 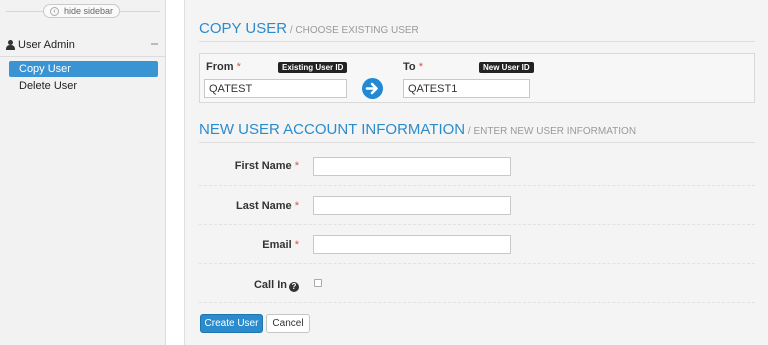 What do you see at coordinates (313, 67) in the screenshot?
I see `existing-user-id-badge: Existing User ID` at bounding box center [313, 67].